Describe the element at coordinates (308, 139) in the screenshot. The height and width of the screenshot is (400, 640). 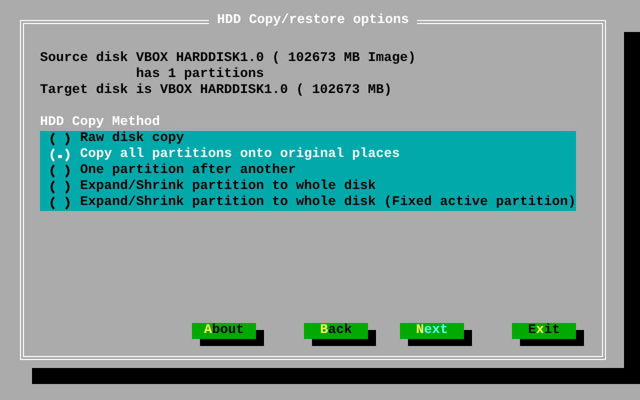
I see `radio-option: Raw disk copy` at that location.